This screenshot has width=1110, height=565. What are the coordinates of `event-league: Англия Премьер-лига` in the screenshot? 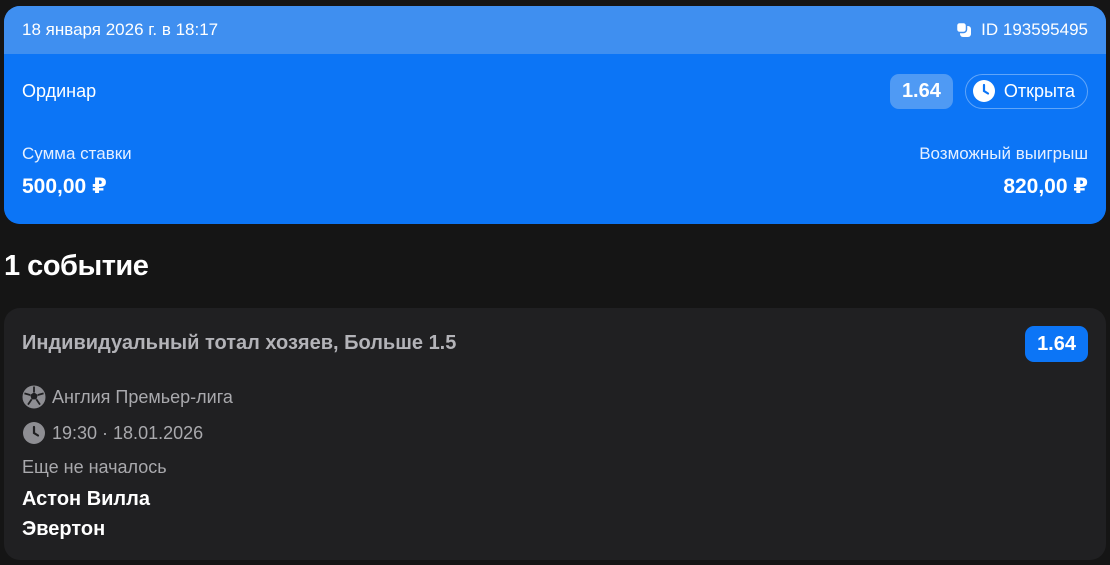 It's located at (555, 397).